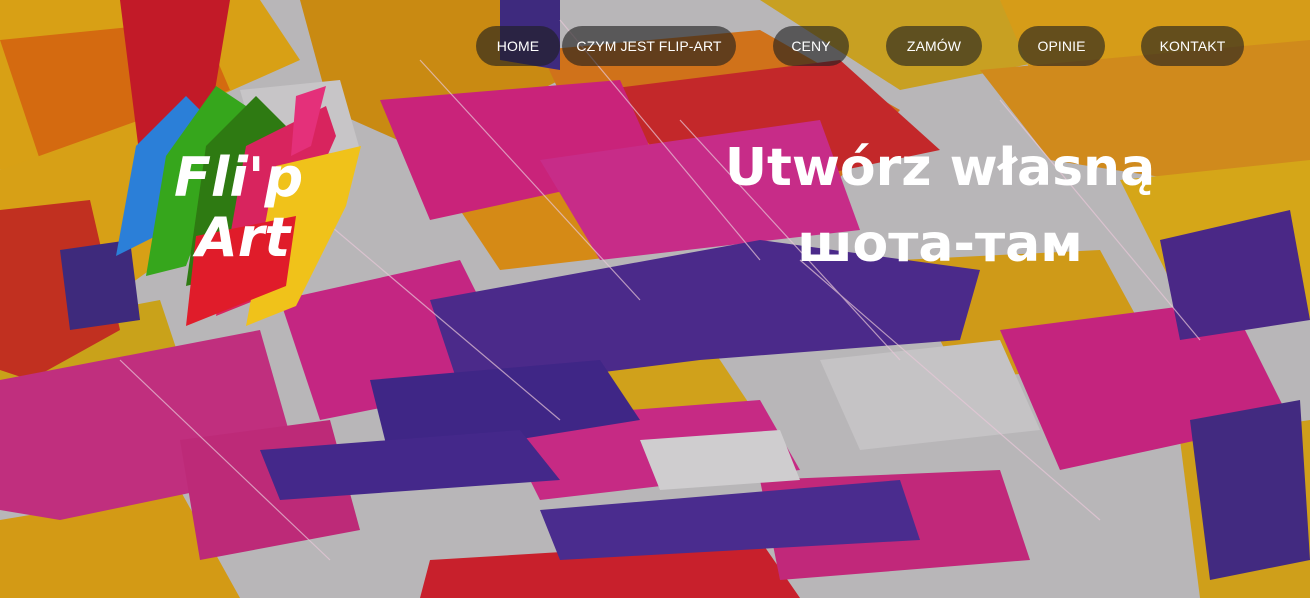  I want to click on nav-about: CZYM JEST FLIP-ART, so click(649, 46).